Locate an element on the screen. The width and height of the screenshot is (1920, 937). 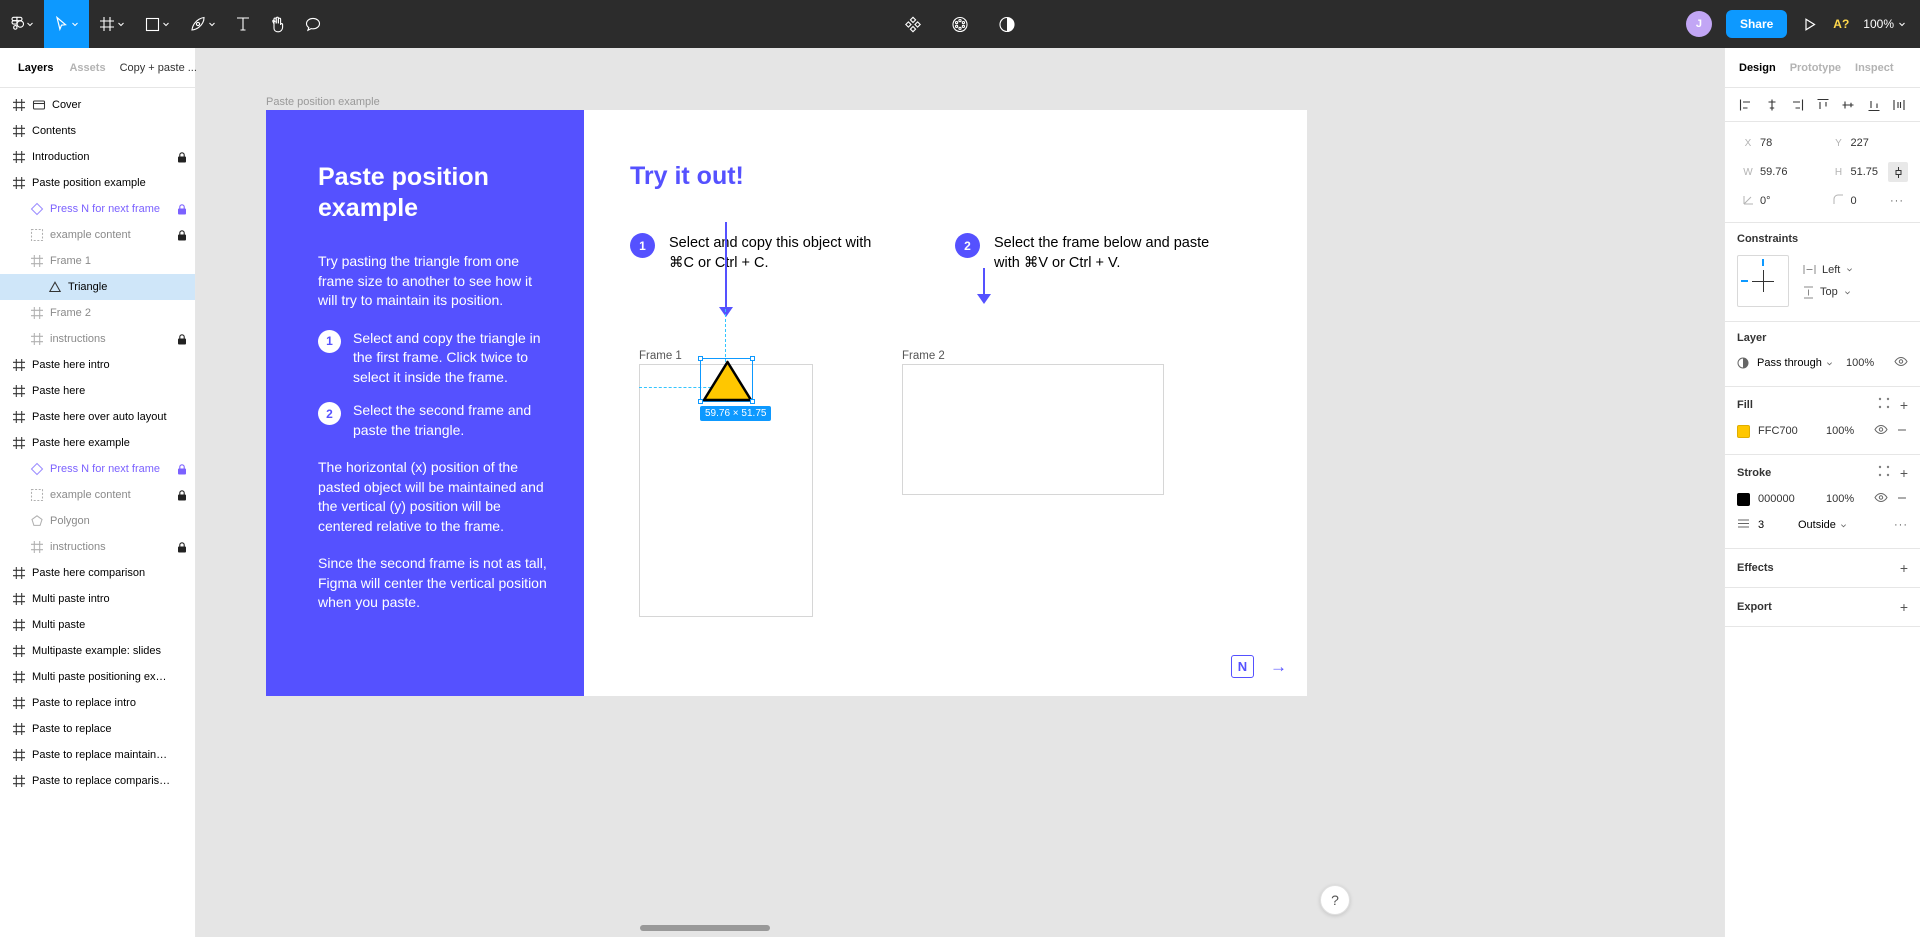
stroke-hex-value: 000000 is located at coordinates (1788, 499).